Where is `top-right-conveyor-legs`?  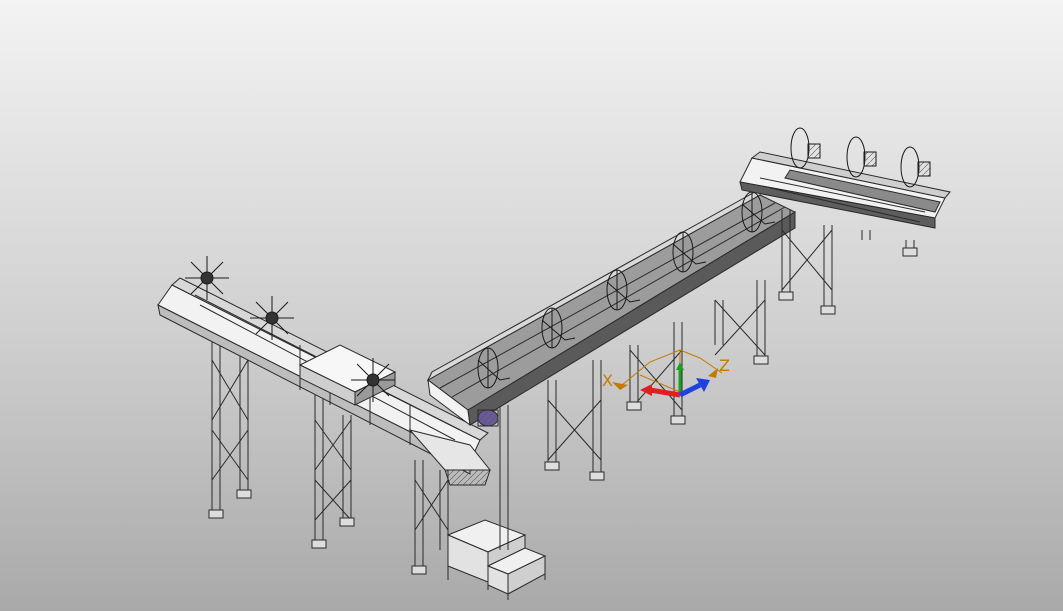 top-right-conveyor-legs is located at coordinates (848, 262).